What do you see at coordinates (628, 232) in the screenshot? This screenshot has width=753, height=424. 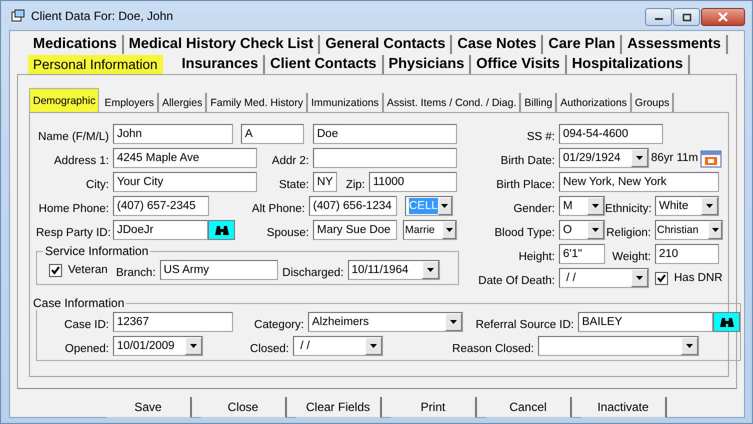 I see `field-label: Religion:` at bounding box center [628, 232].